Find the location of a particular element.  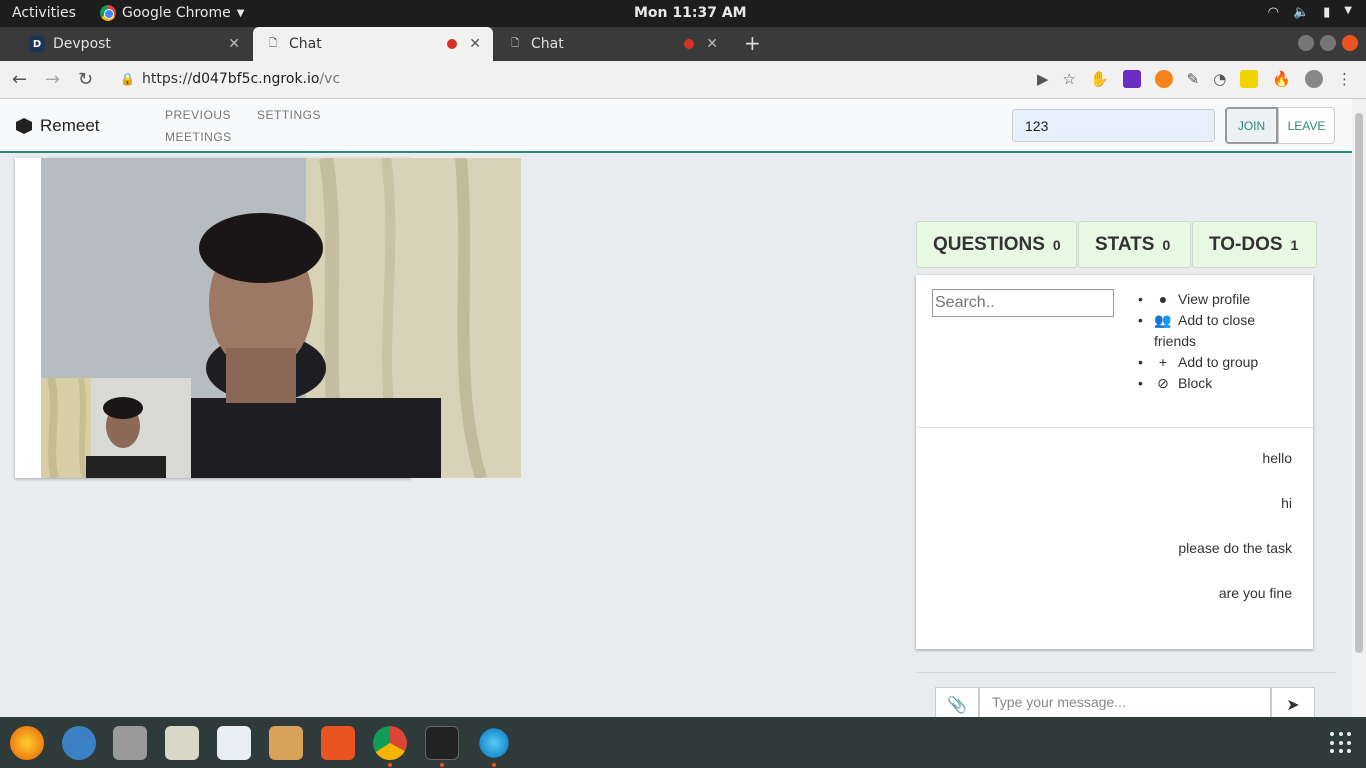

software-center-icon is located at coordinates (338, 743).